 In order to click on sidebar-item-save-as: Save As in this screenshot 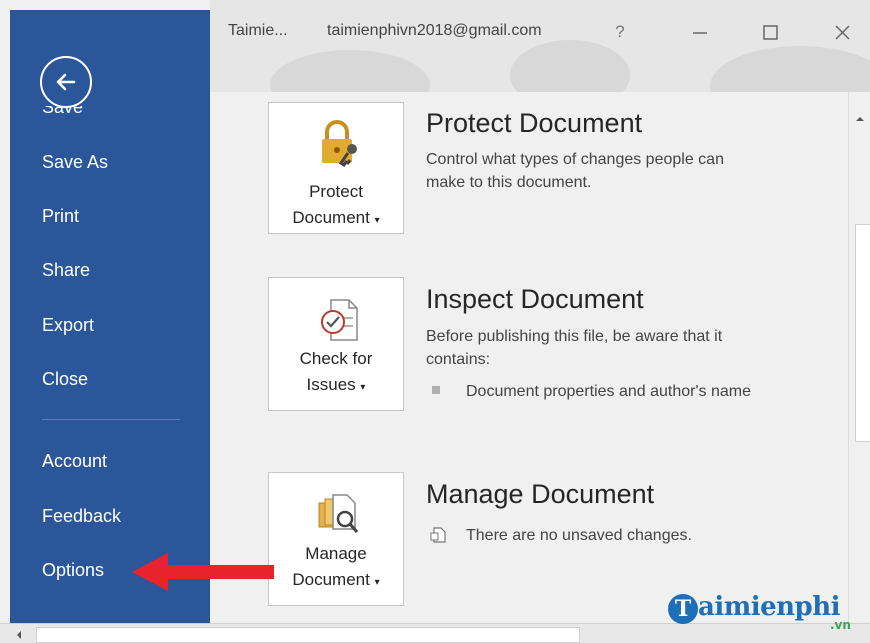, I will do `click(110, 162)`.